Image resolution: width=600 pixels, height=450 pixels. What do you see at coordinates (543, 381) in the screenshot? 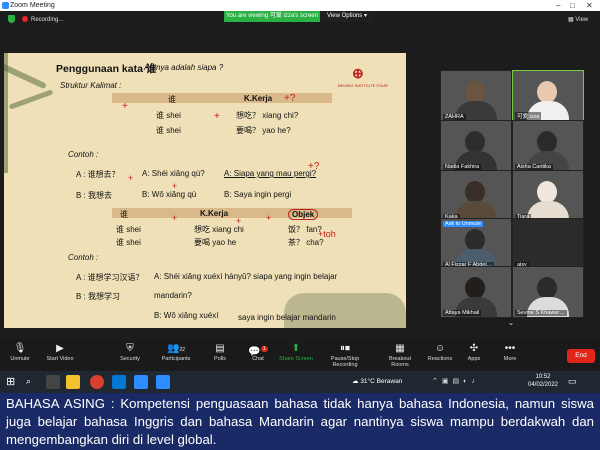
I see `clock: 10:52 04/02/2022` at bounding box center [543, 381].